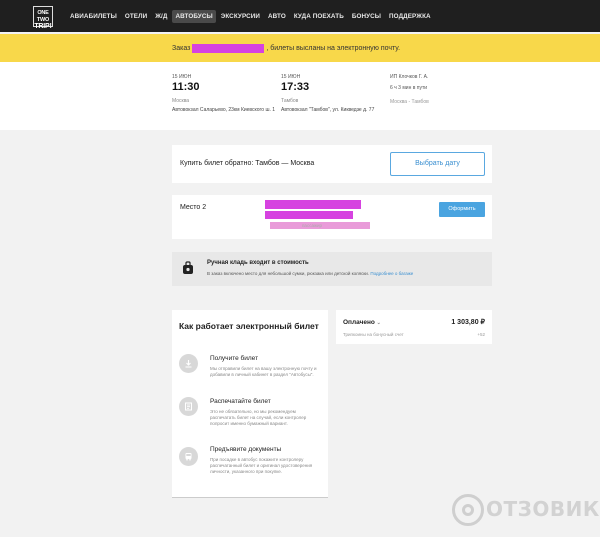 This screenshot has height=537, width=600. I want to click on nav-item-hotels: ОТЕЛИ, so click(136, 16).